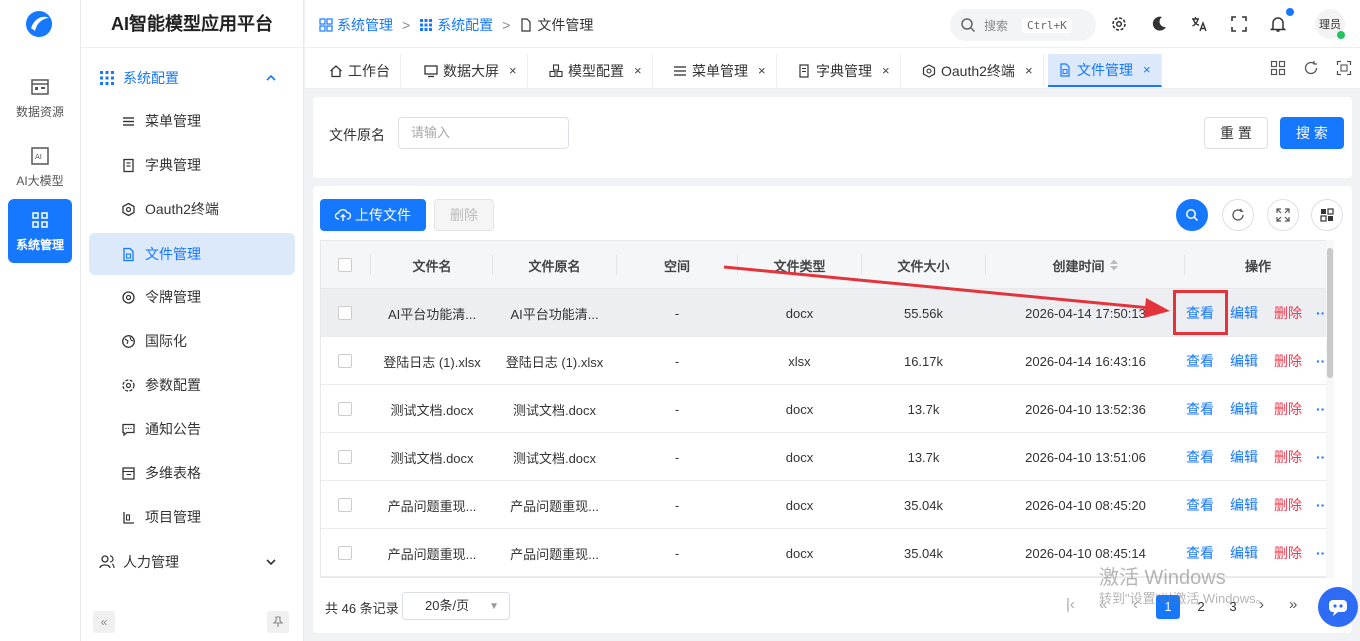 The height and width of the screenshot is (641, 1360). What do you see at coordinates (1278, 24) in the screenshot?
I see `bell-icon` at bounding box center [1278, 24].